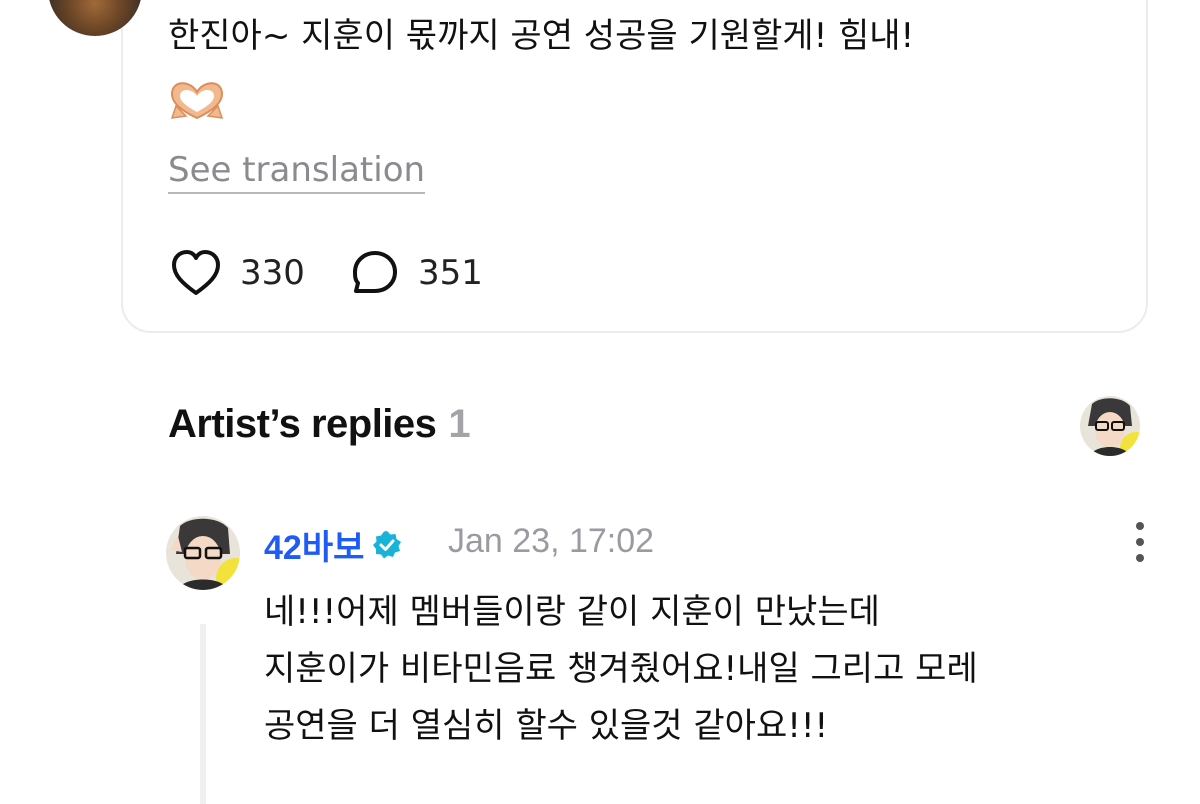  Describe the element at coordinates (237, 273) in the screenshot. I see `like-button: 330` at that location.